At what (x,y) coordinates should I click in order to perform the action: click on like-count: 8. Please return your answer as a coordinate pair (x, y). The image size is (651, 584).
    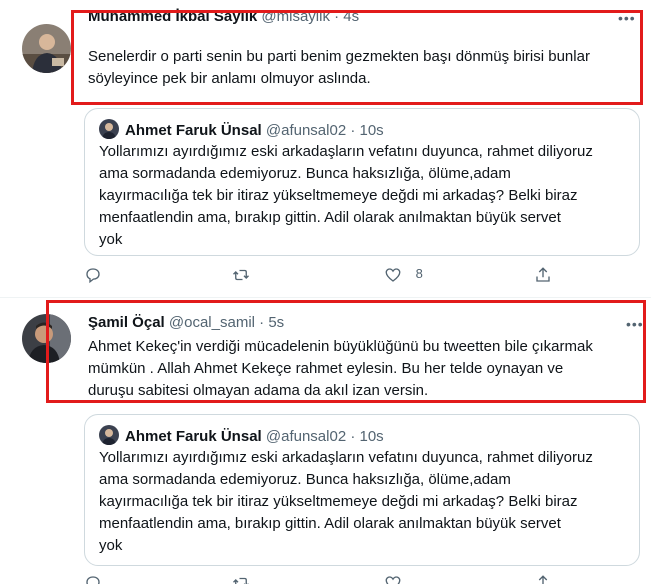
    Looking at the image, I should click on (419, 274).